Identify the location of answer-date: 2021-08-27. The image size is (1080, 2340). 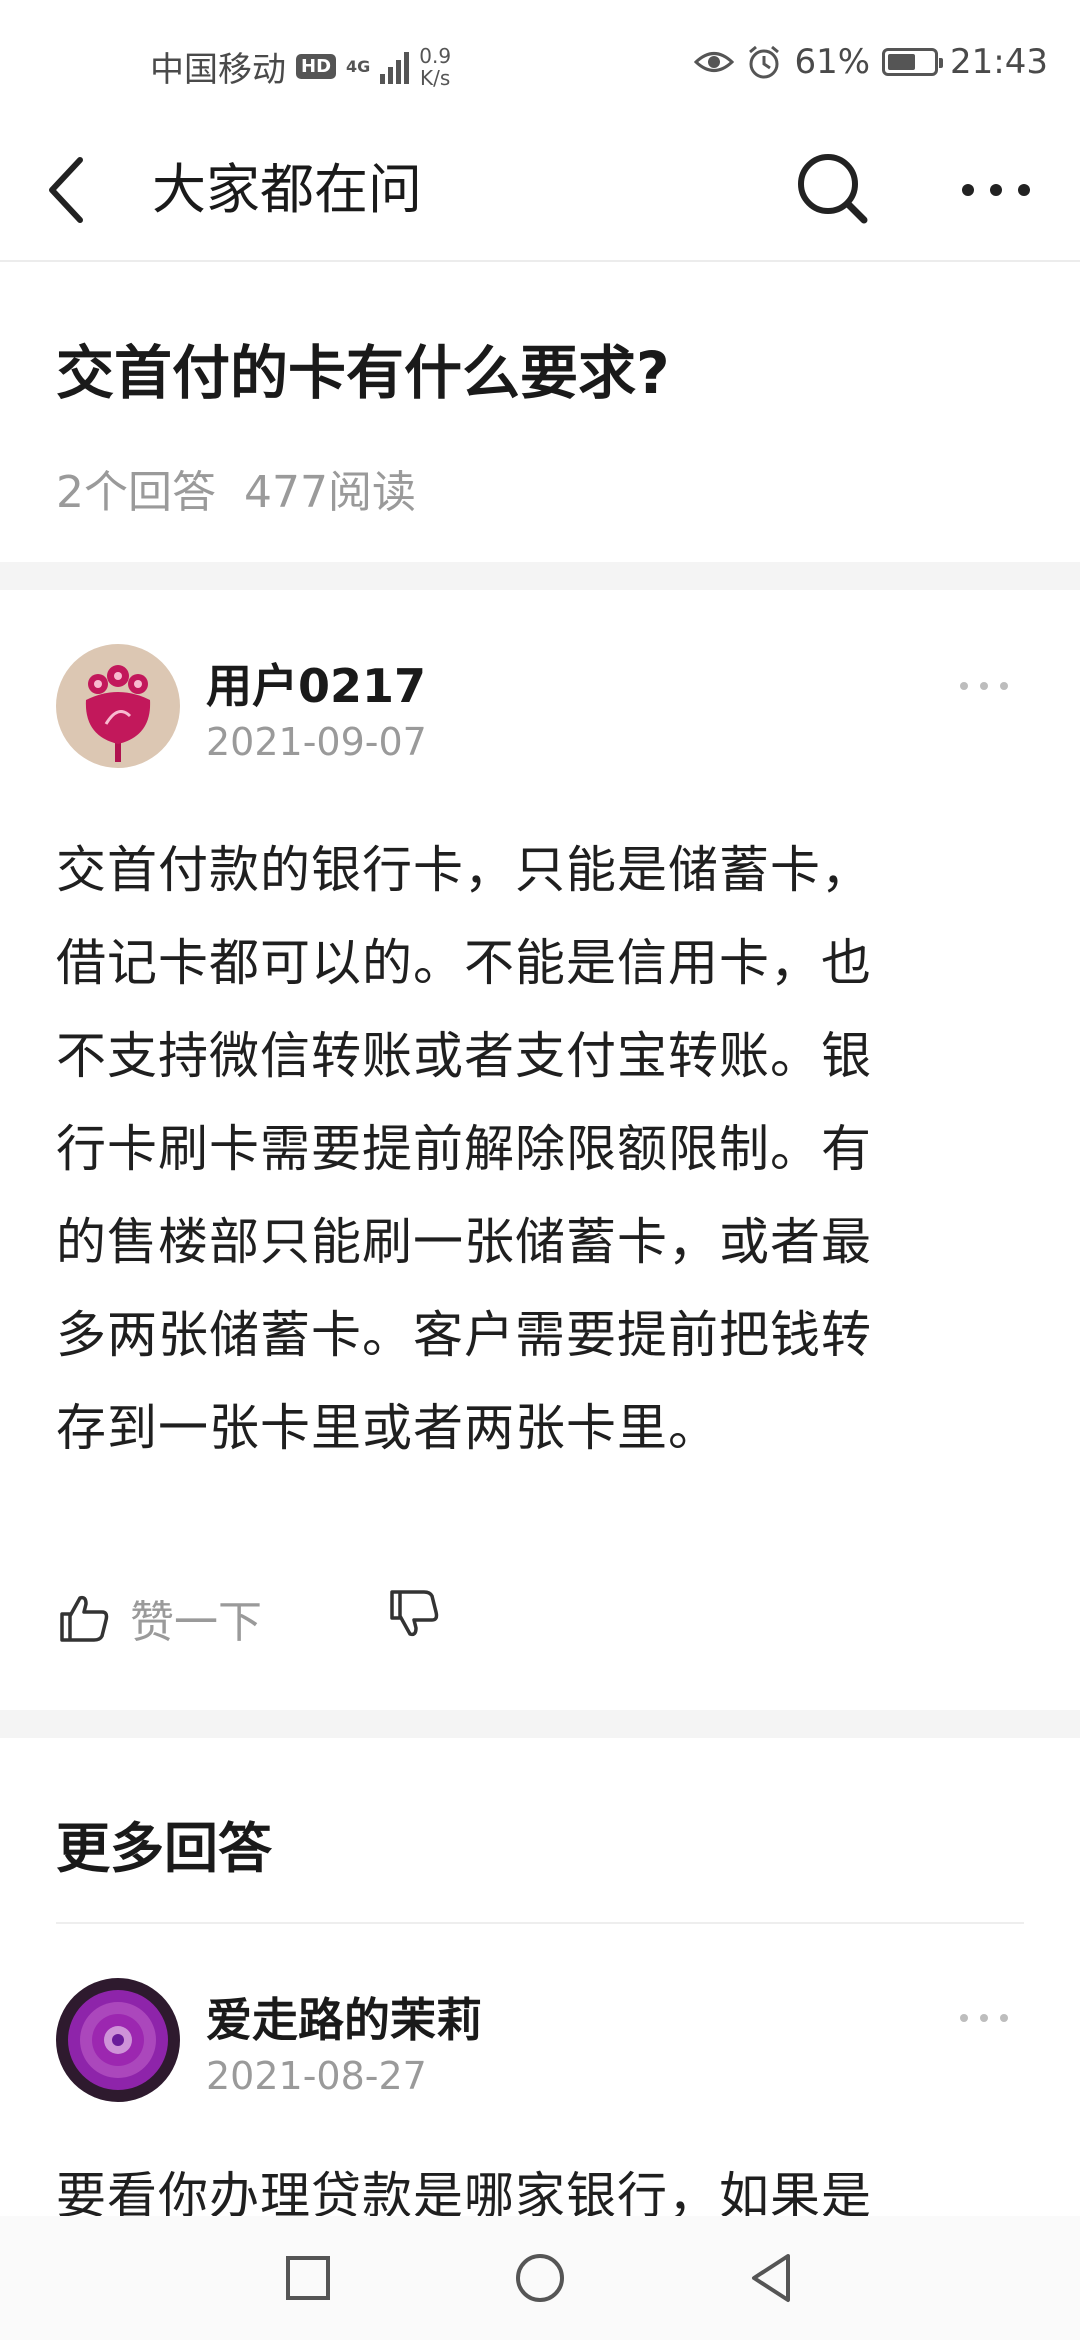
(316, 2076).